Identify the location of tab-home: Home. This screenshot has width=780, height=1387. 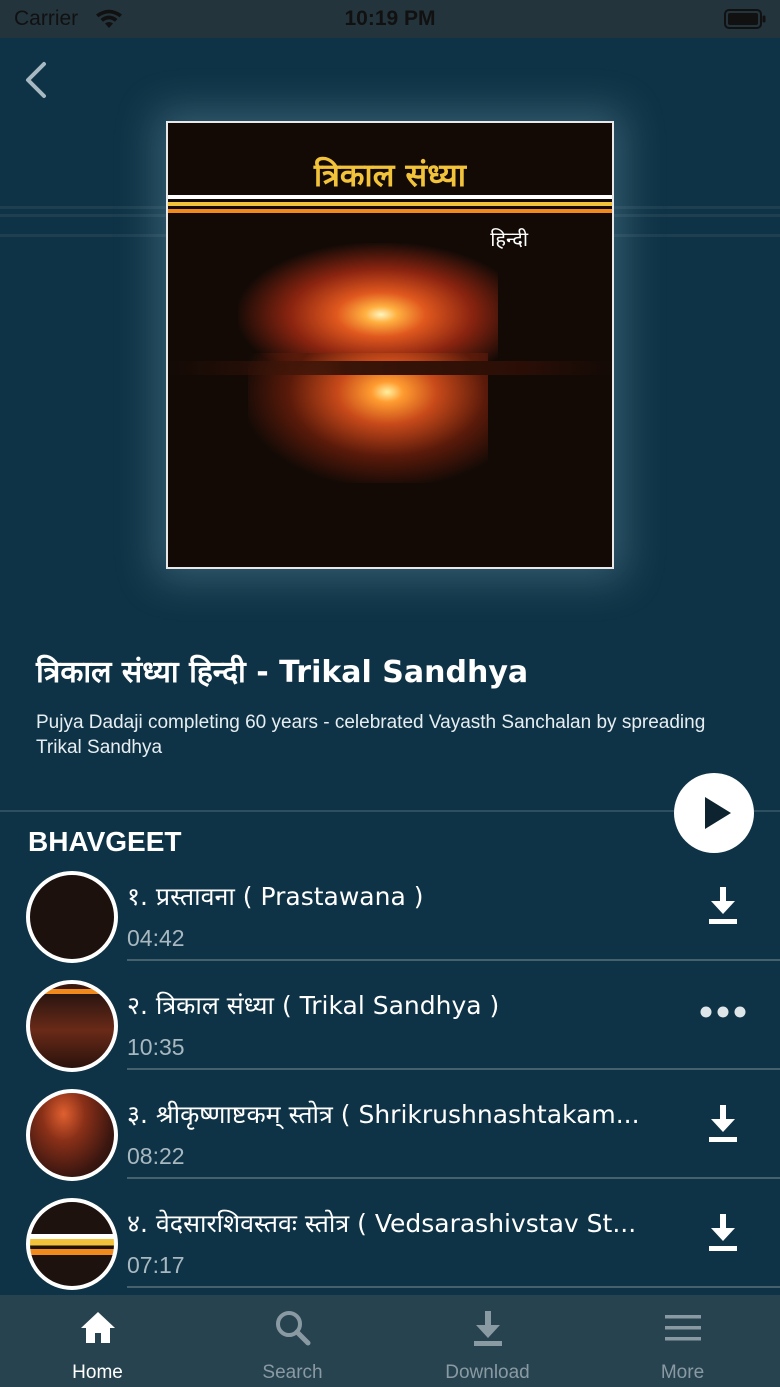
(97, 1341).